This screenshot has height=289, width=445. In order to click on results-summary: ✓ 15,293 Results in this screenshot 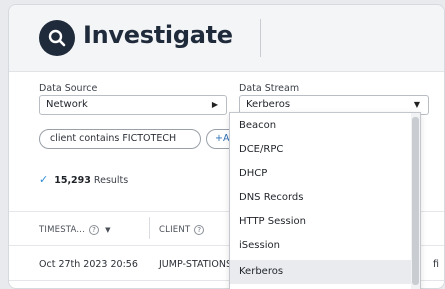, I will do `click(83, 179)`.